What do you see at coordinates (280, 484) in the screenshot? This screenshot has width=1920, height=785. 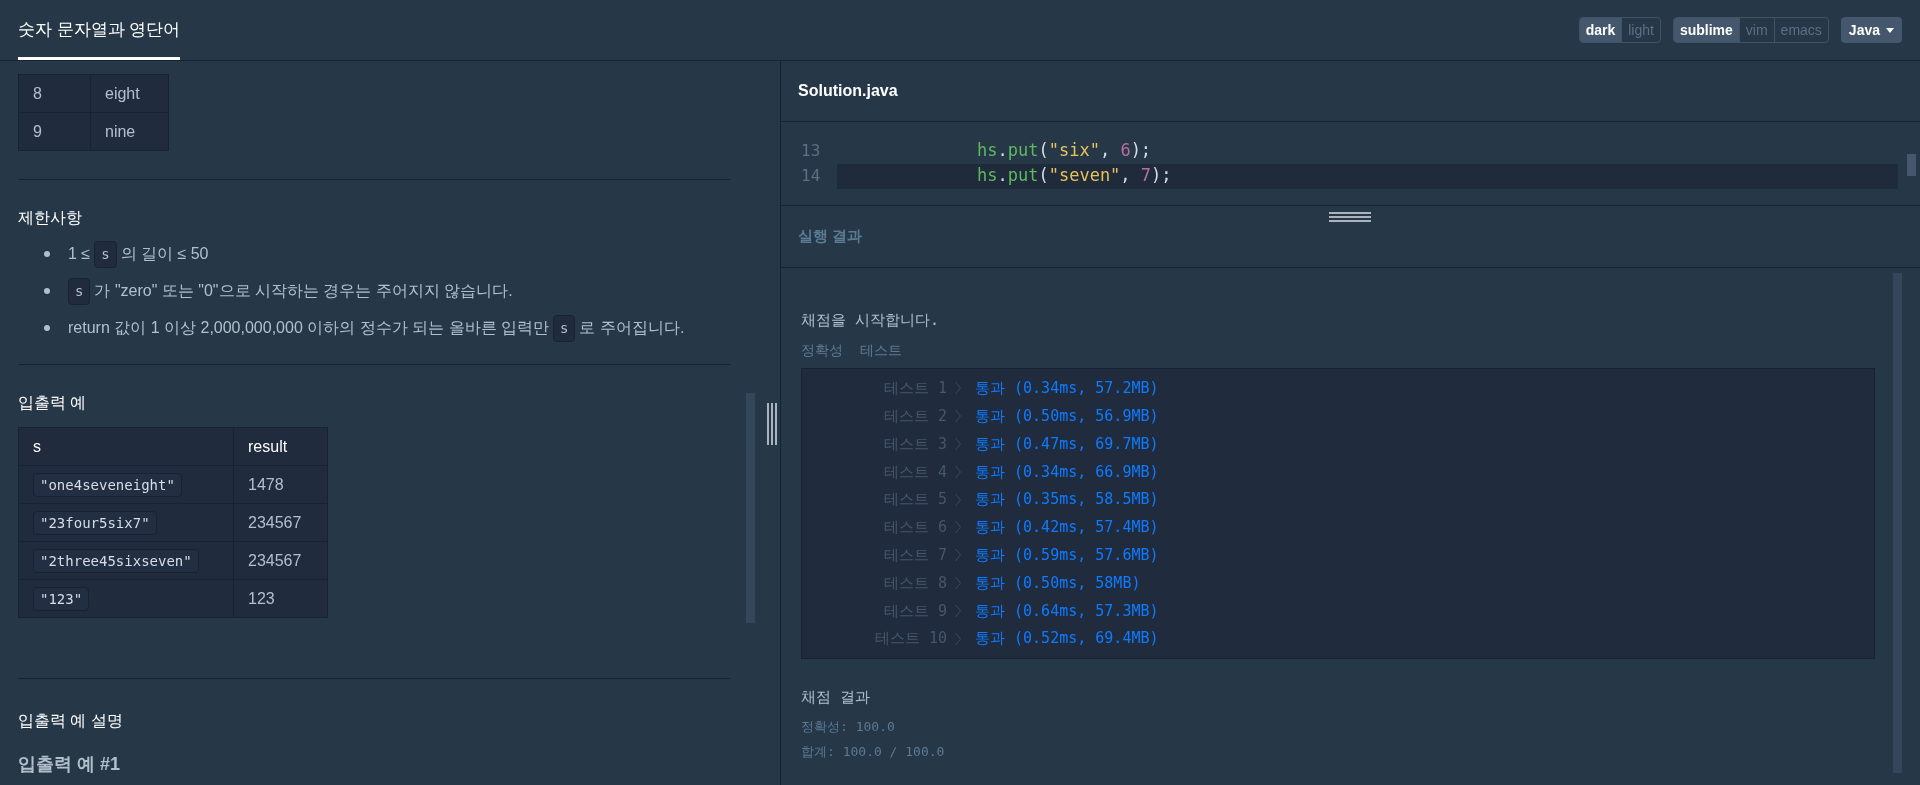 I see `table-cell: 1478` at bounding box center [280, 484].